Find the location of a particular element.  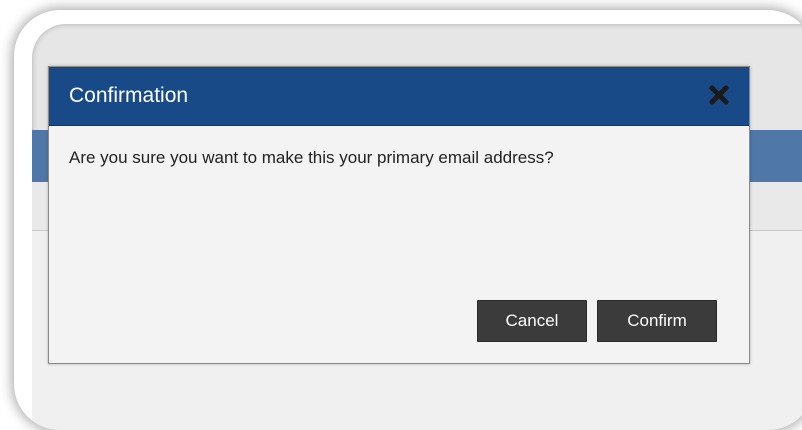

confirm-button: Confirm is located at coordinates (657, 321).